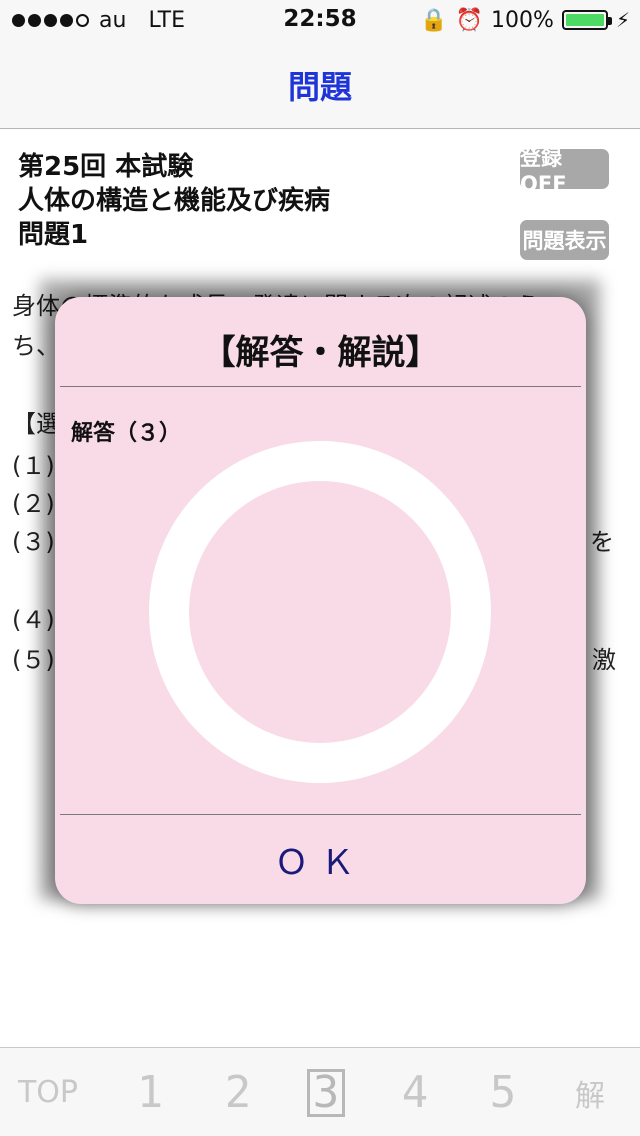  Describe the element at coordinates (53, 235) in the screenshot. I see `question-number: 問題1` at that location.